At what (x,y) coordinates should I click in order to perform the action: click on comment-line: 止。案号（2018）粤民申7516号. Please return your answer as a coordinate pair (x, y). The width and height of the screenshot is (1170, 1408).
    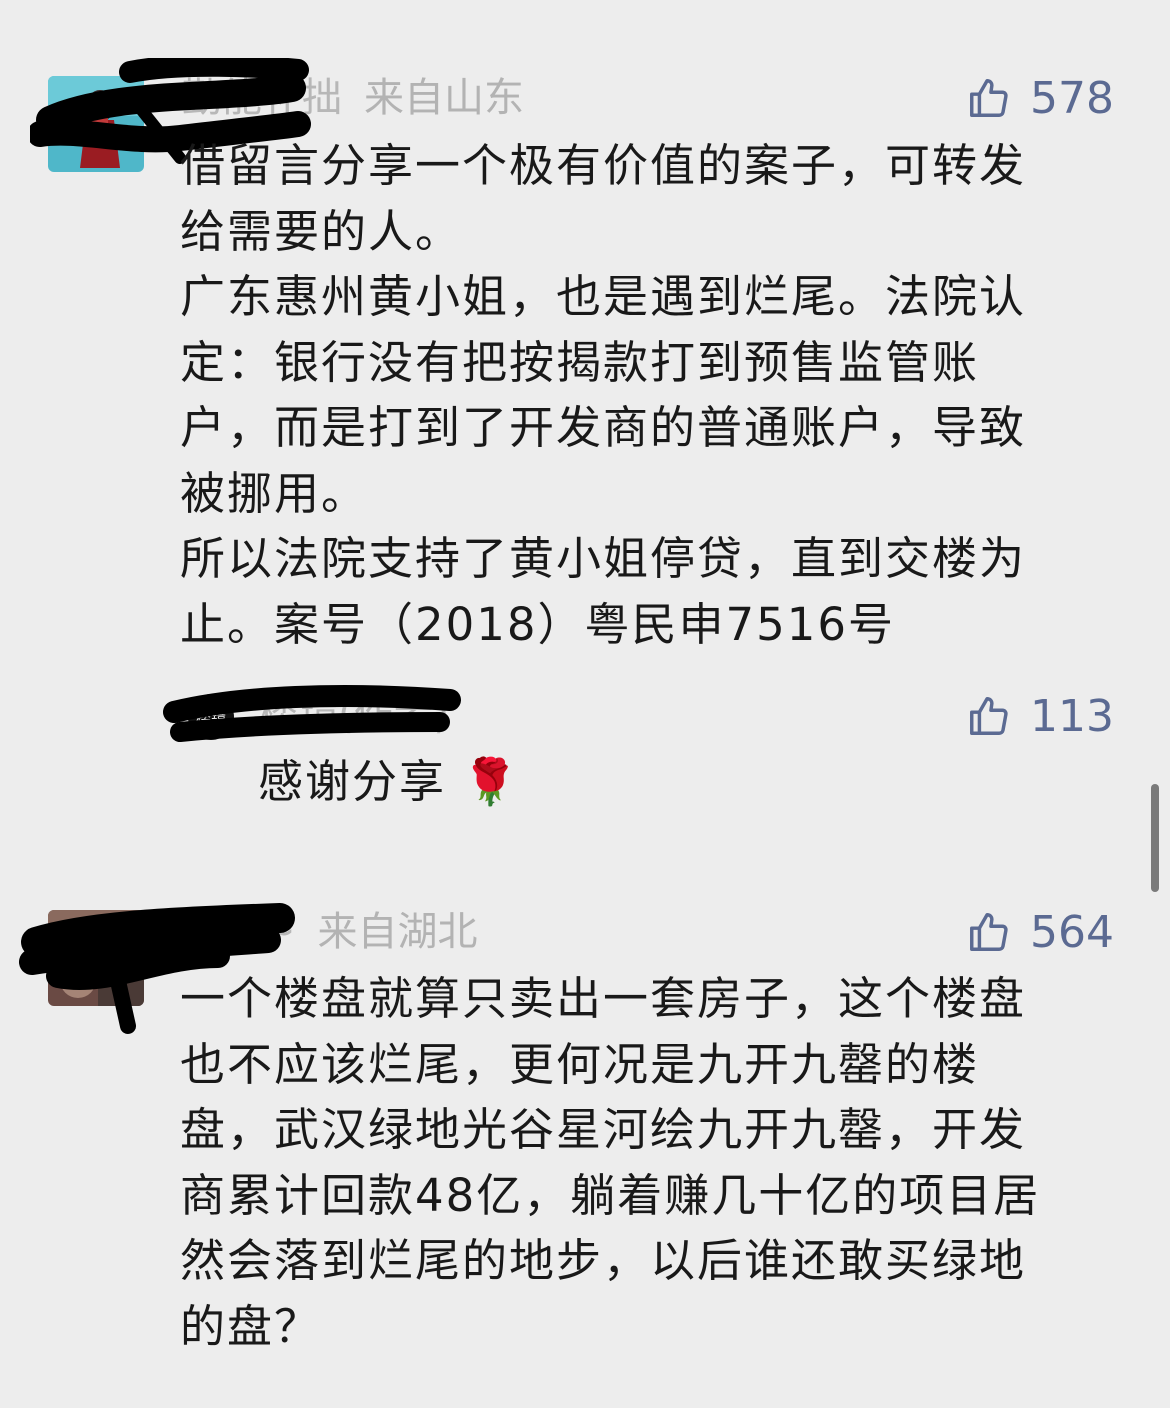
    Looking at the image, I should click on (538, 624).